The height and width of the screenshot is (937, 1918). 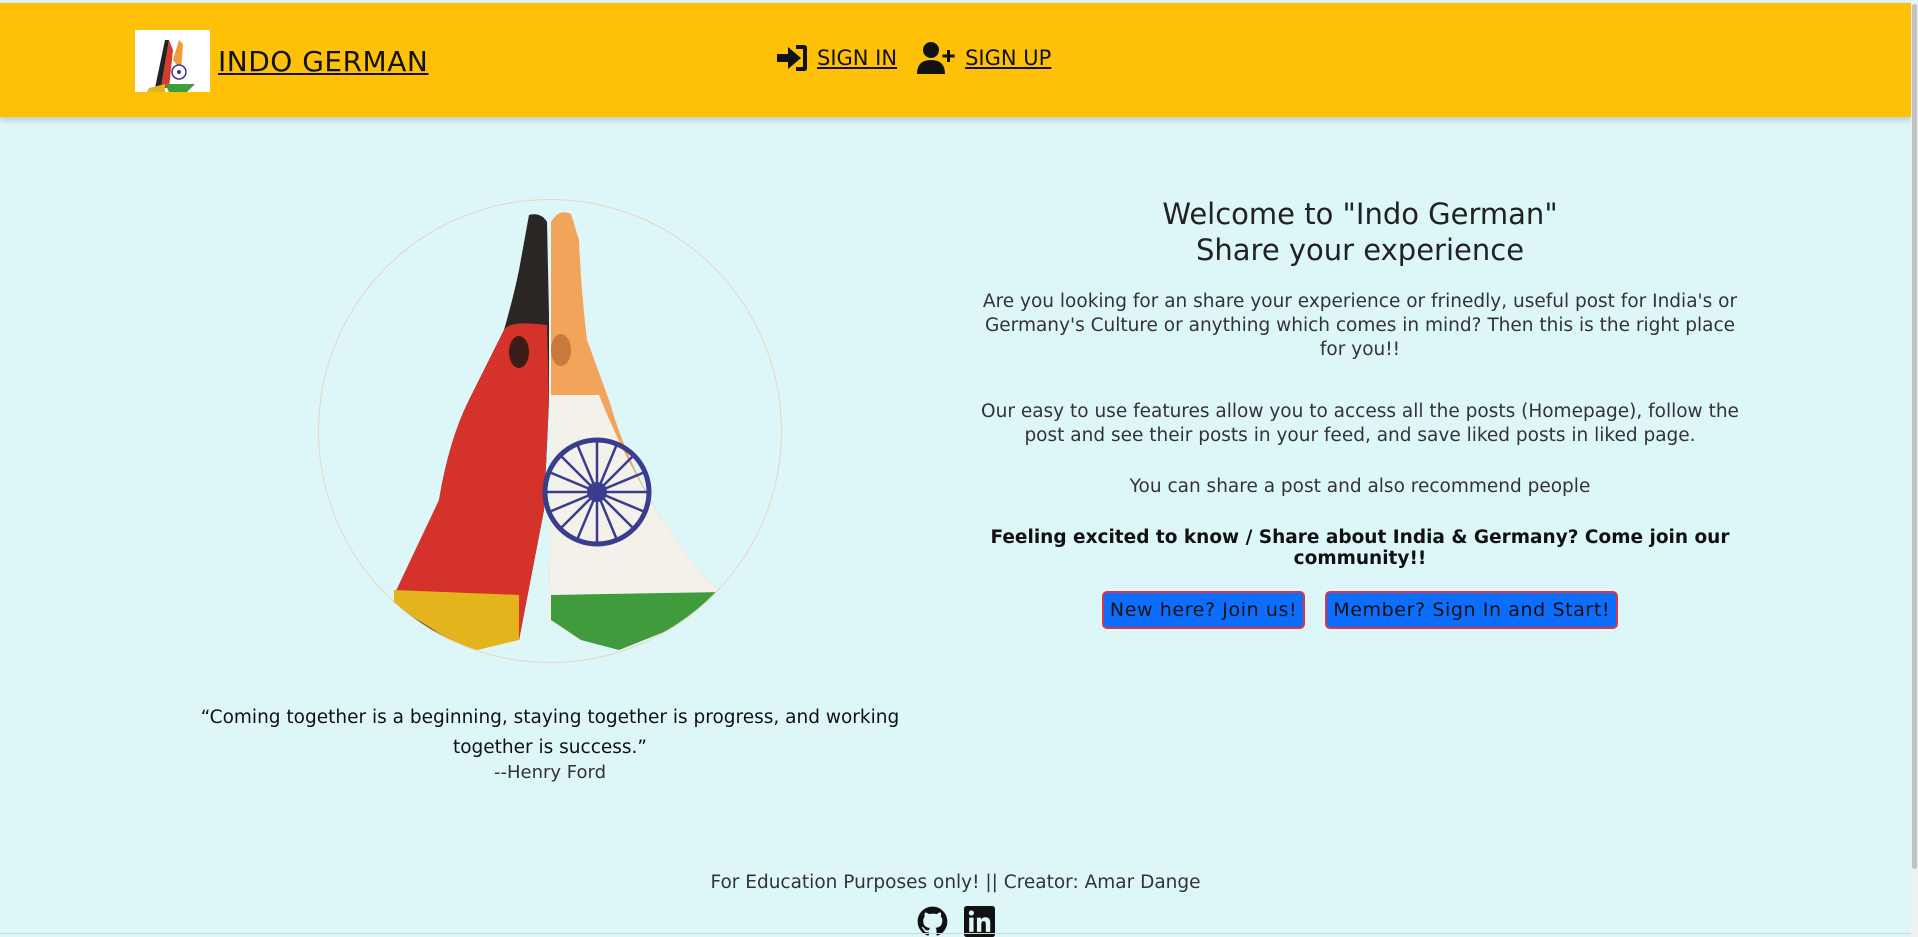 What do you see at coordinates (550, 431) in the screenshot?
I see `hero-image` at bounding box center [550, 431].